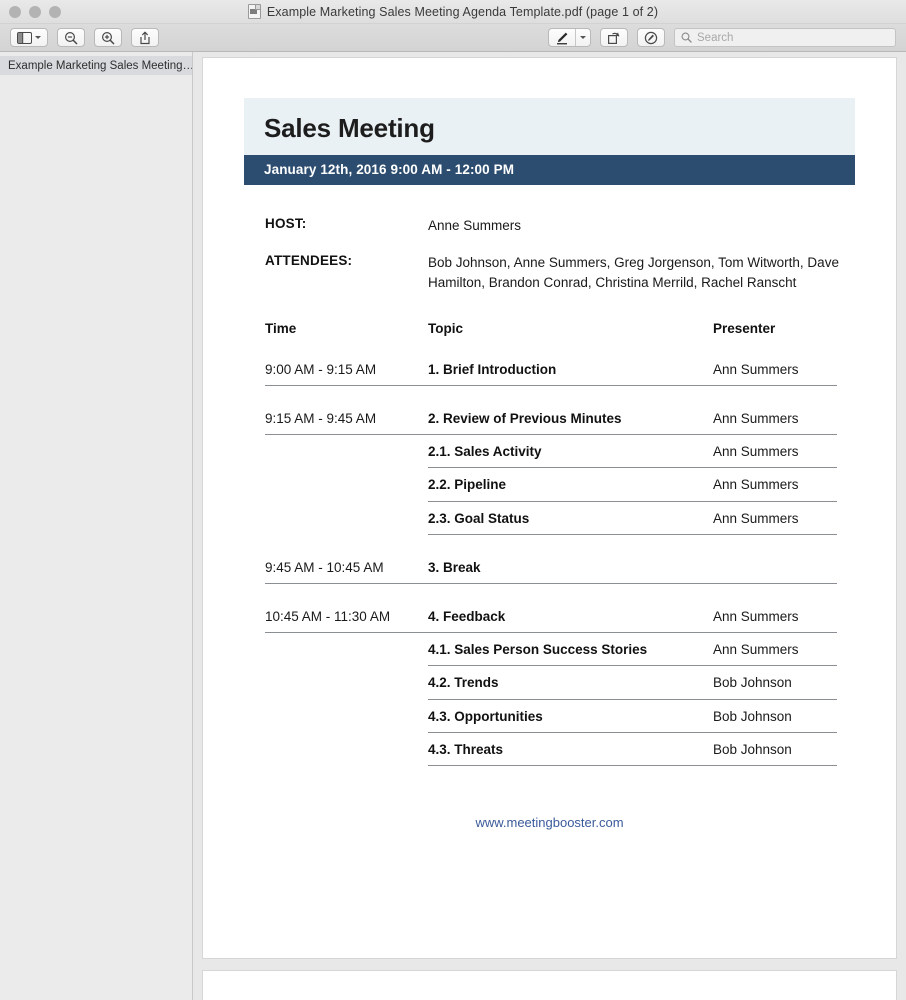 This screenshot has width=906, height=1000. Describe the element at coordinates (454, 567) in the screenshot. I see `agenda-row-topic: 3. Break` at that location.